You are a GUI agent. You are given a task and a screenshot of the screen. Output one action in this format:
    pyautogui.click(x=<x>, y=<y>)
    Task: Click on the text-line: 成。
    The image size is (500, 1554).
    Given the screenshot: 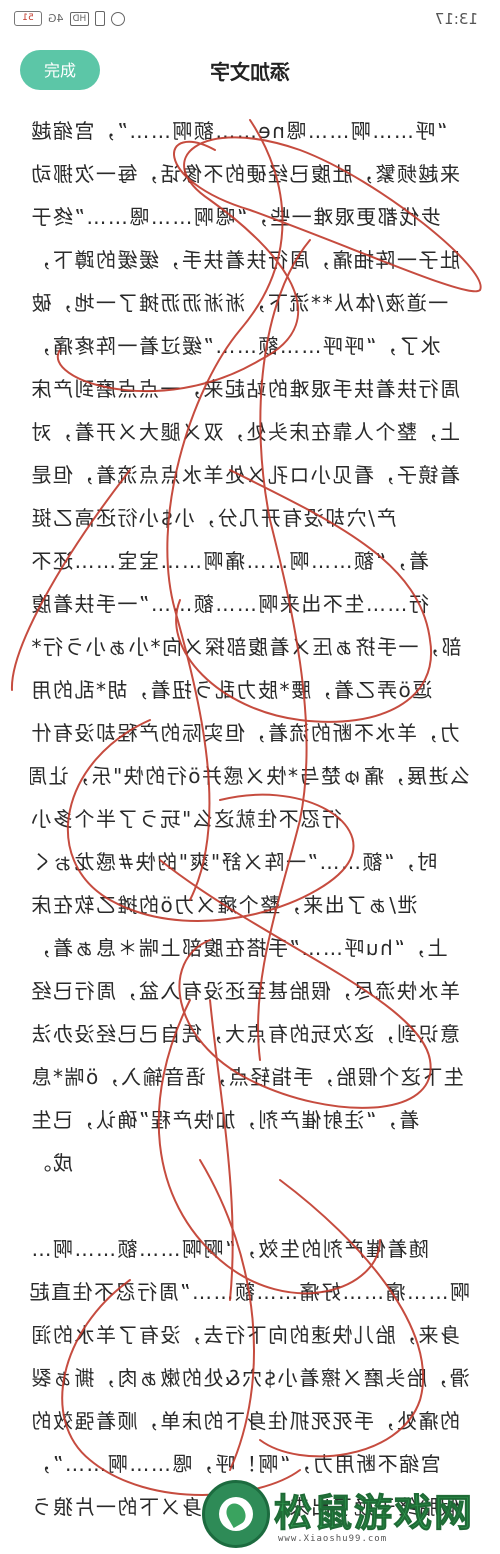 What is the action you would take?
    pyautogui.click(x=51, y=1163)
    